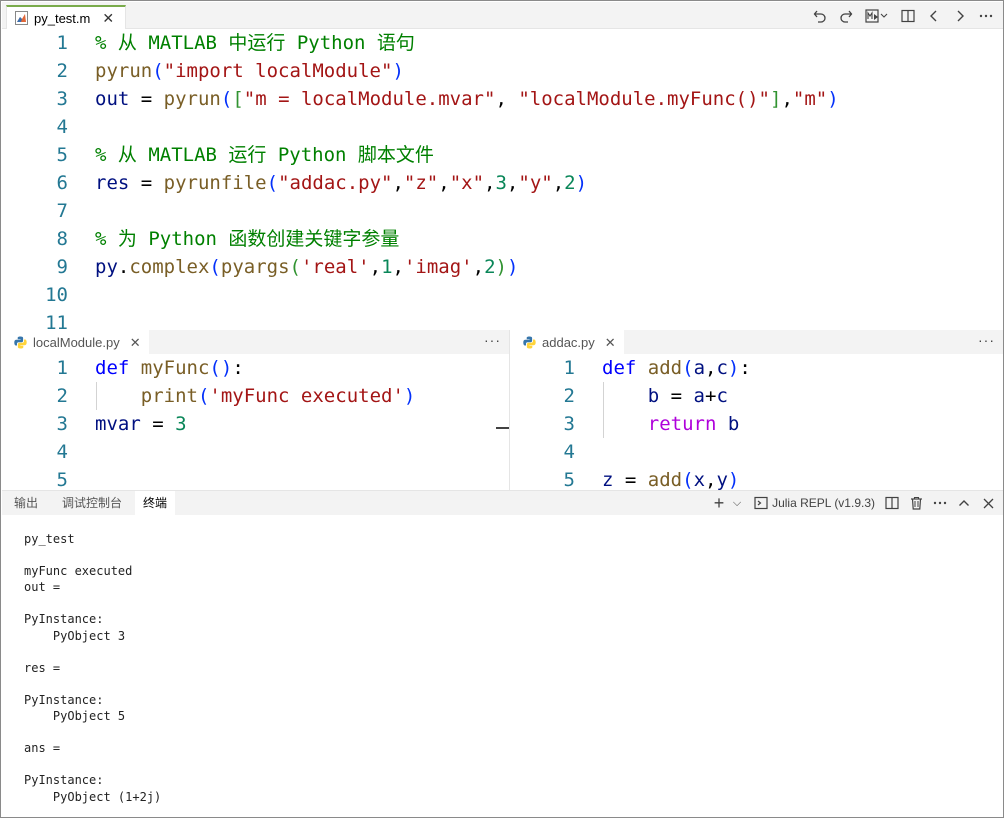 Image resolution: width=1004 pixels, height=818 pixels. Describe the element at coordinates (467, 183) in the screenshot. I see `string: "x"` at that location.